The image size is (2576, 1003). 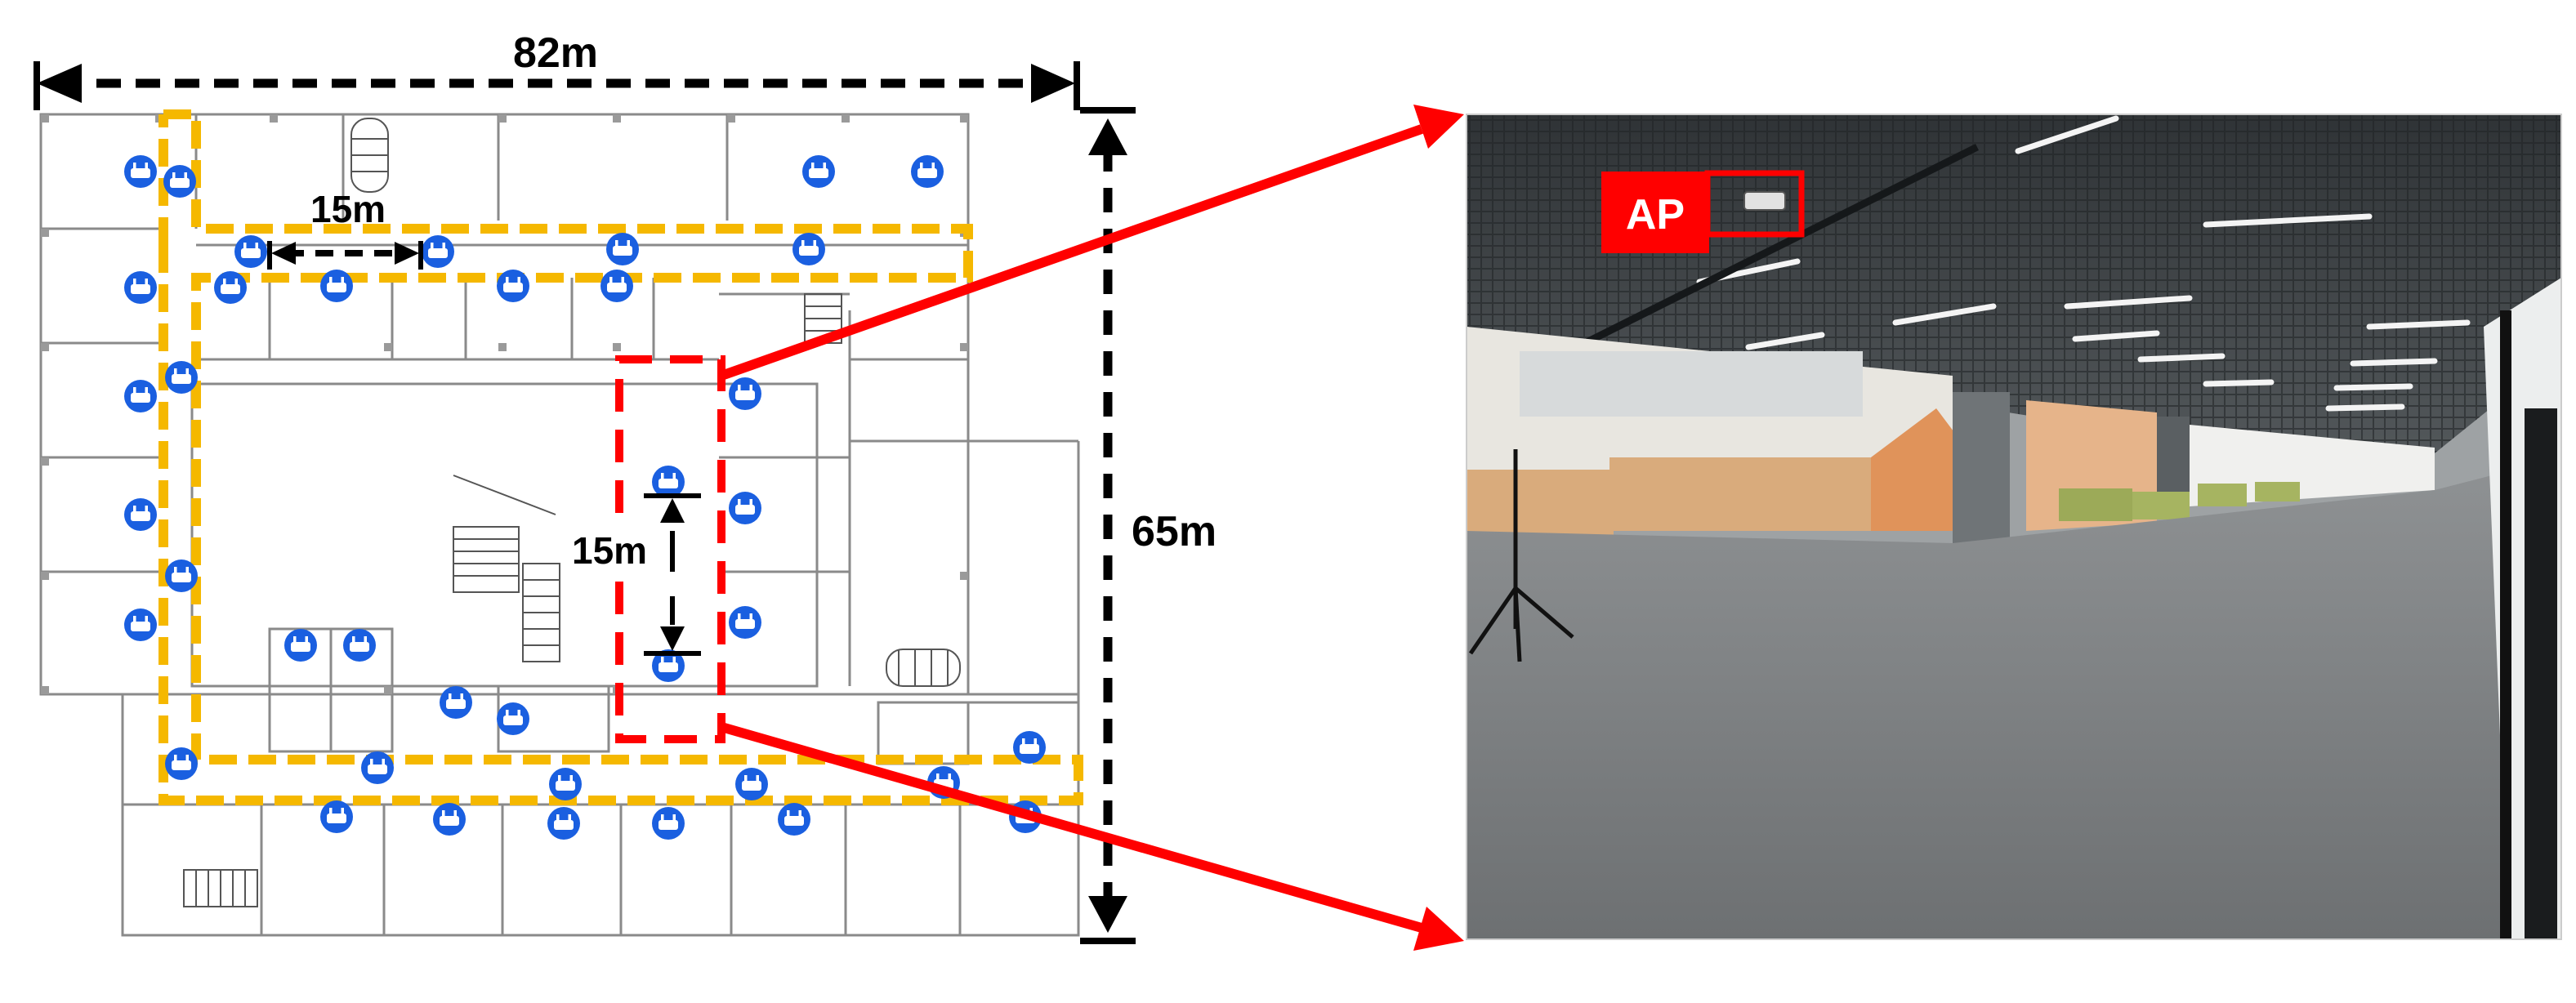 I want to click on height-arrow-top, so click(x=1108, y=136).